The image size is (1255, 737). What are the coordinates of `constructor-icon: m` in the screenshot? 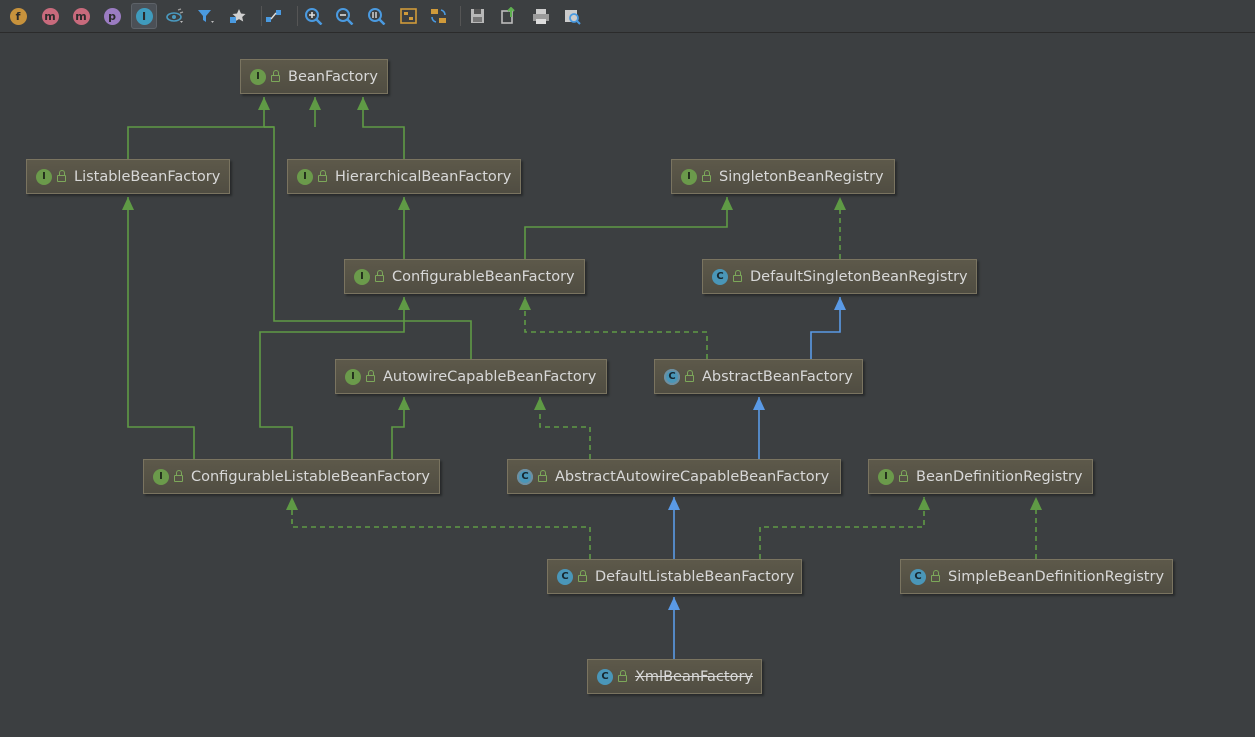 It's located at (50, 16).